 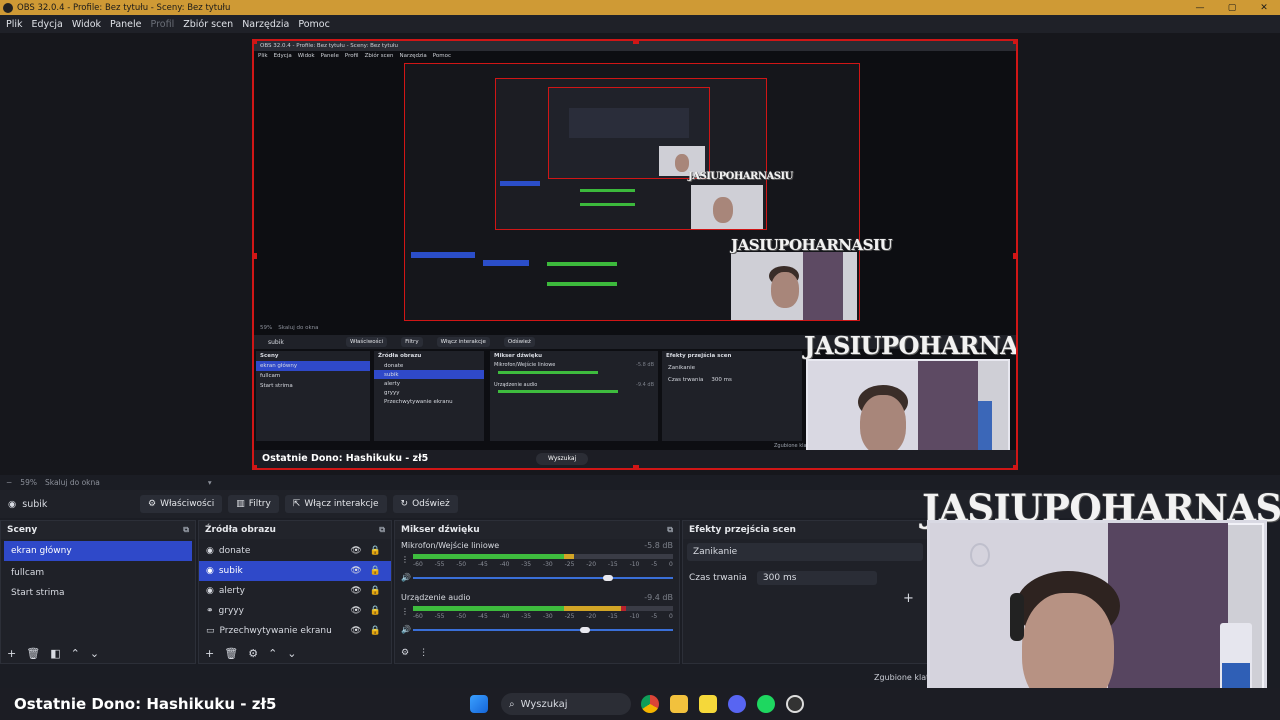 I want to click on obs-taskbar-icon, so click(x=795, y=704).